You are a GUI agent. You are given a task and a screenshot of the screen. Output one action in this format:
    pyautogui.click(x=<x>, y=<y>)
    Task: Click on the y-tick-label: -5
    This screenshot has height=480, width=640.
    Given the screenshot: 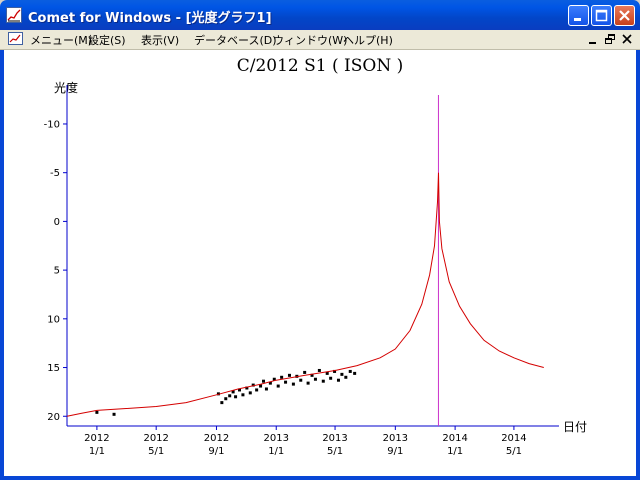 What is the action you would take?
    pyautogui.click(x=55, y=173)
    